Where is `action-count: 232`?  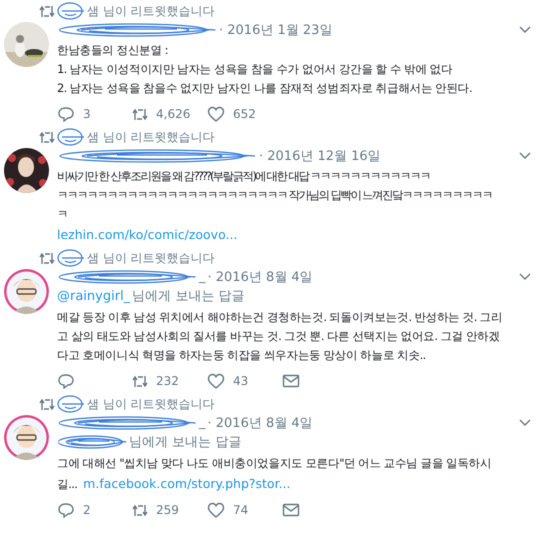 action-count: 232 is located at coordinates (167, 381).